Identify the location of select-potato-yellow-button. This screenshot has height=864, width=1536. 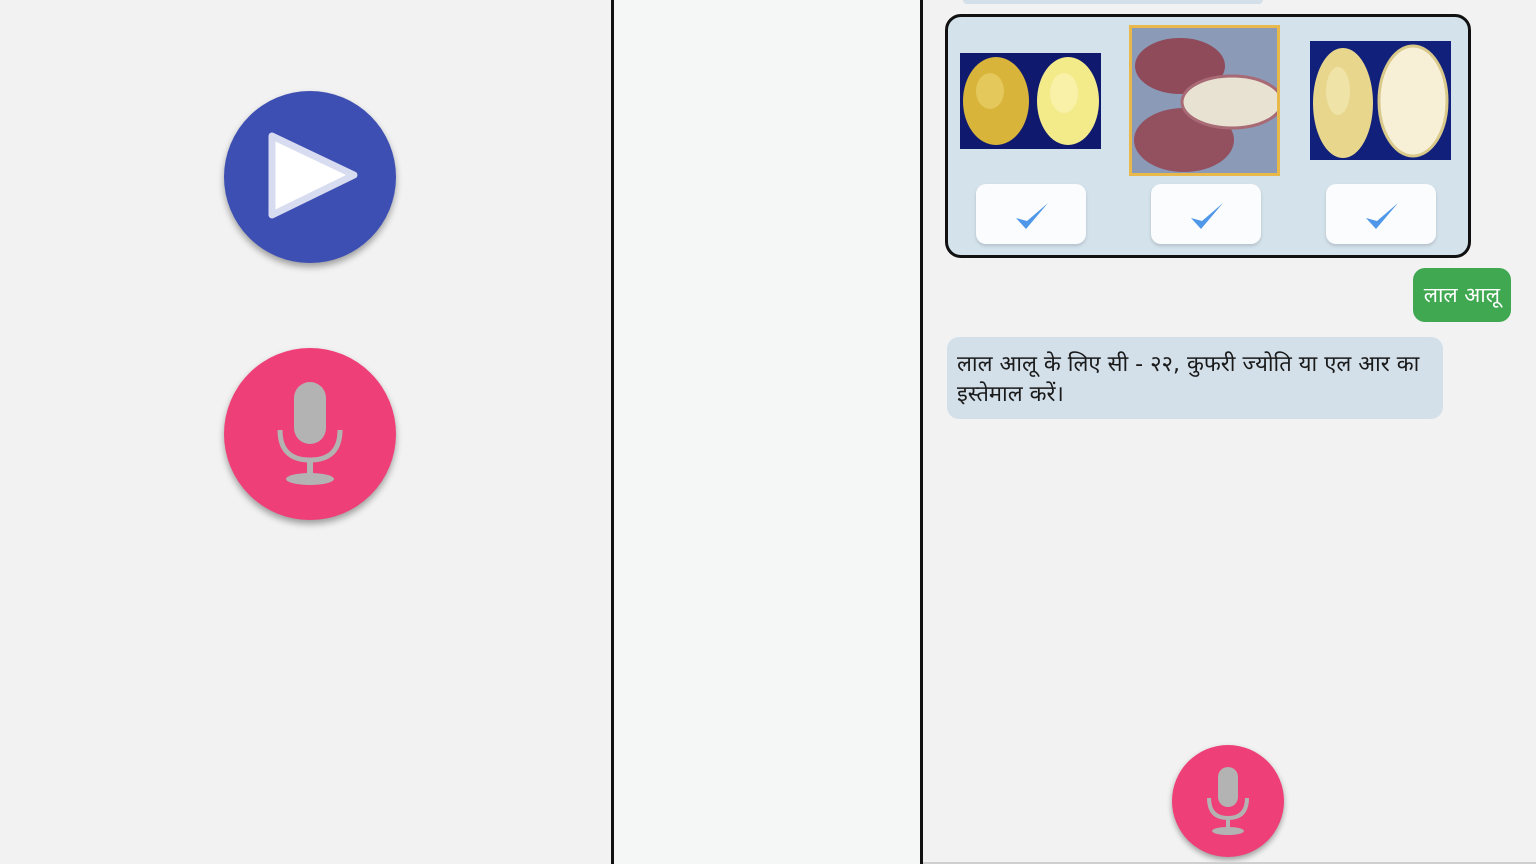
(1031, 214).